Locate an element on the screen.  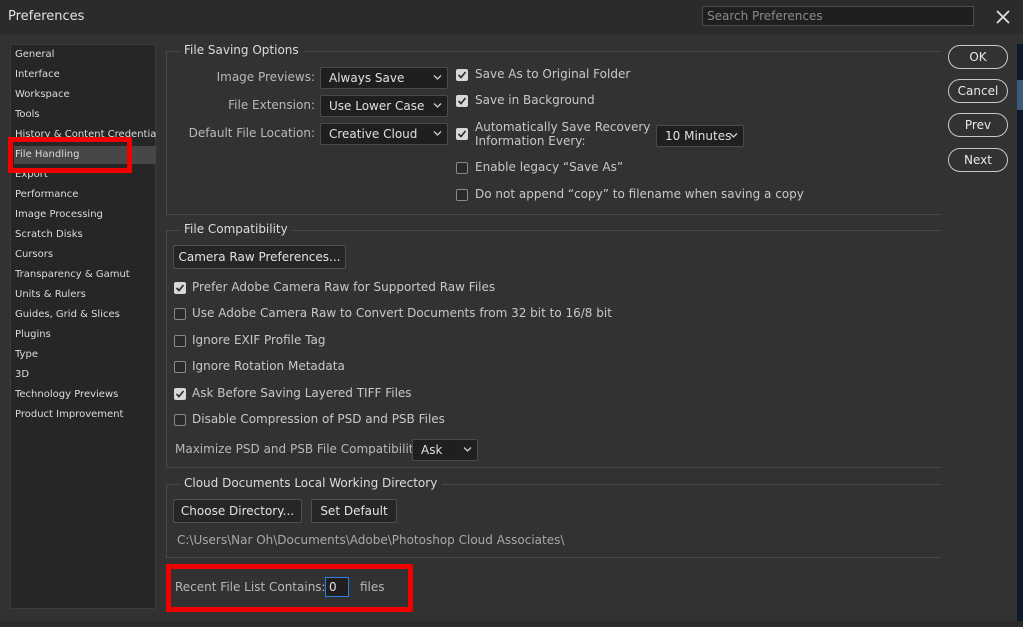
save-as-original-checkbox is located at coordinates (462, 75).